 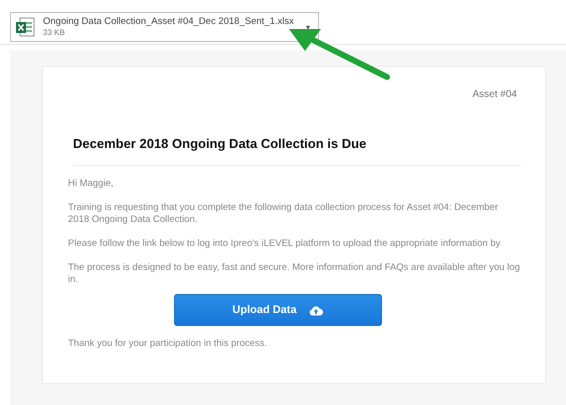 I want to click on body-paragraph: Training is requesting that you complete the following data collection process for Asset #04: December 2018 Ongoing Data Collection., so click(x=284, y=214).